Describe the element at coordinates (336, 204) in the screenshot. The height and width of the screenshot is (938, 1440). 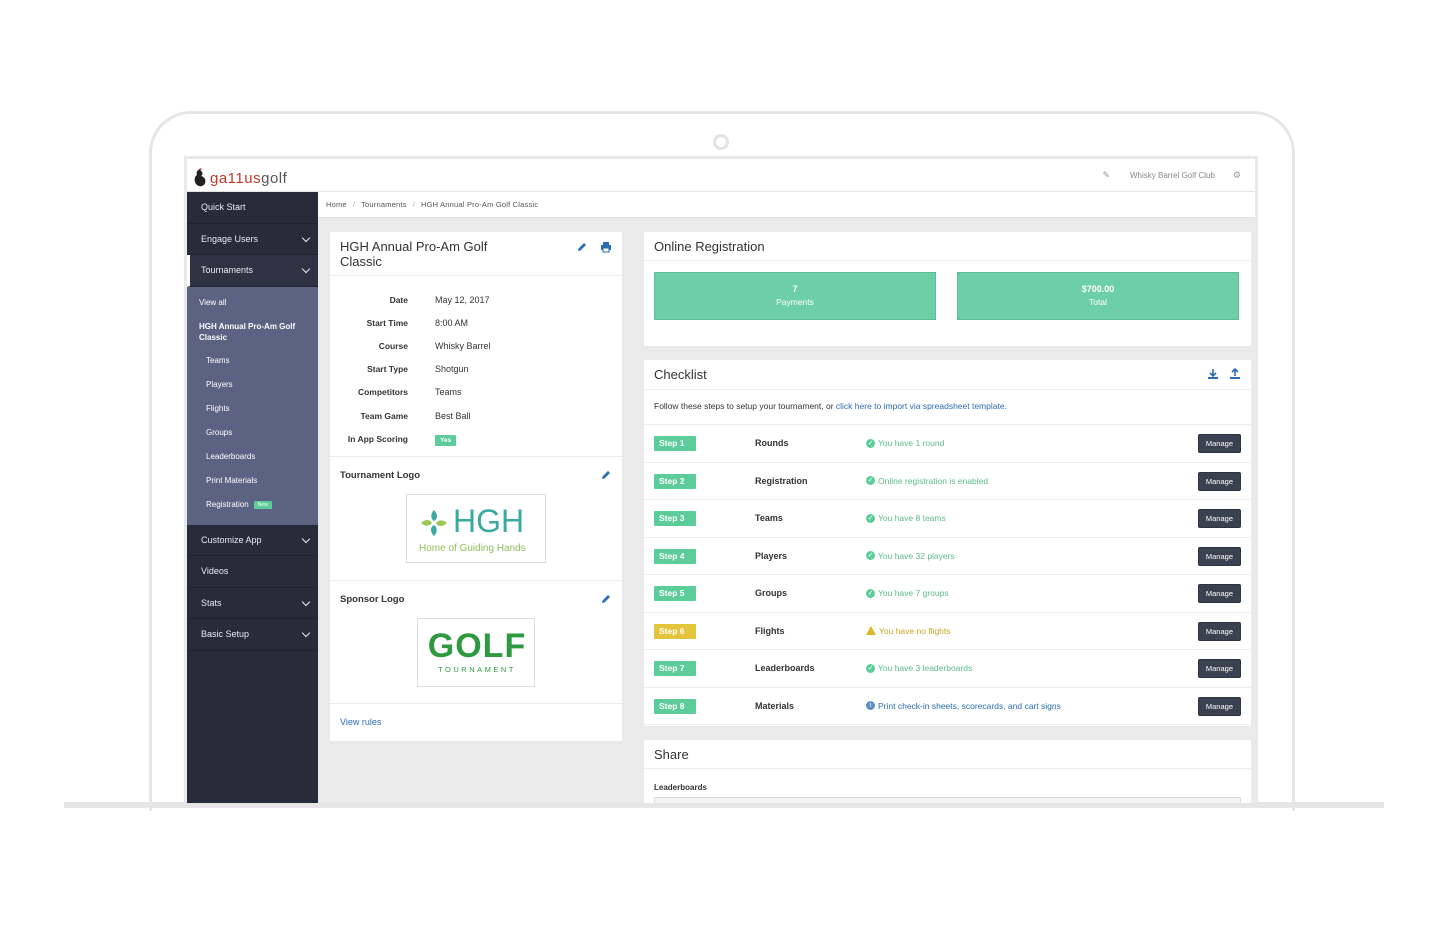
I see `breadcrumb-home: Home` at that location.